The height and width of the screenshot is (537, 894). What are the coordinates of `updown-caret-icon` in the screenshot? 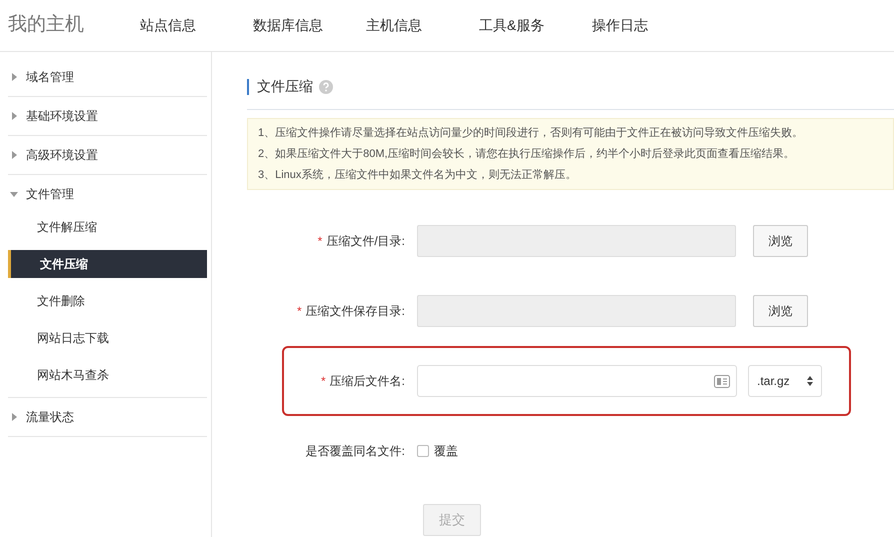 It's located at (810, 381).